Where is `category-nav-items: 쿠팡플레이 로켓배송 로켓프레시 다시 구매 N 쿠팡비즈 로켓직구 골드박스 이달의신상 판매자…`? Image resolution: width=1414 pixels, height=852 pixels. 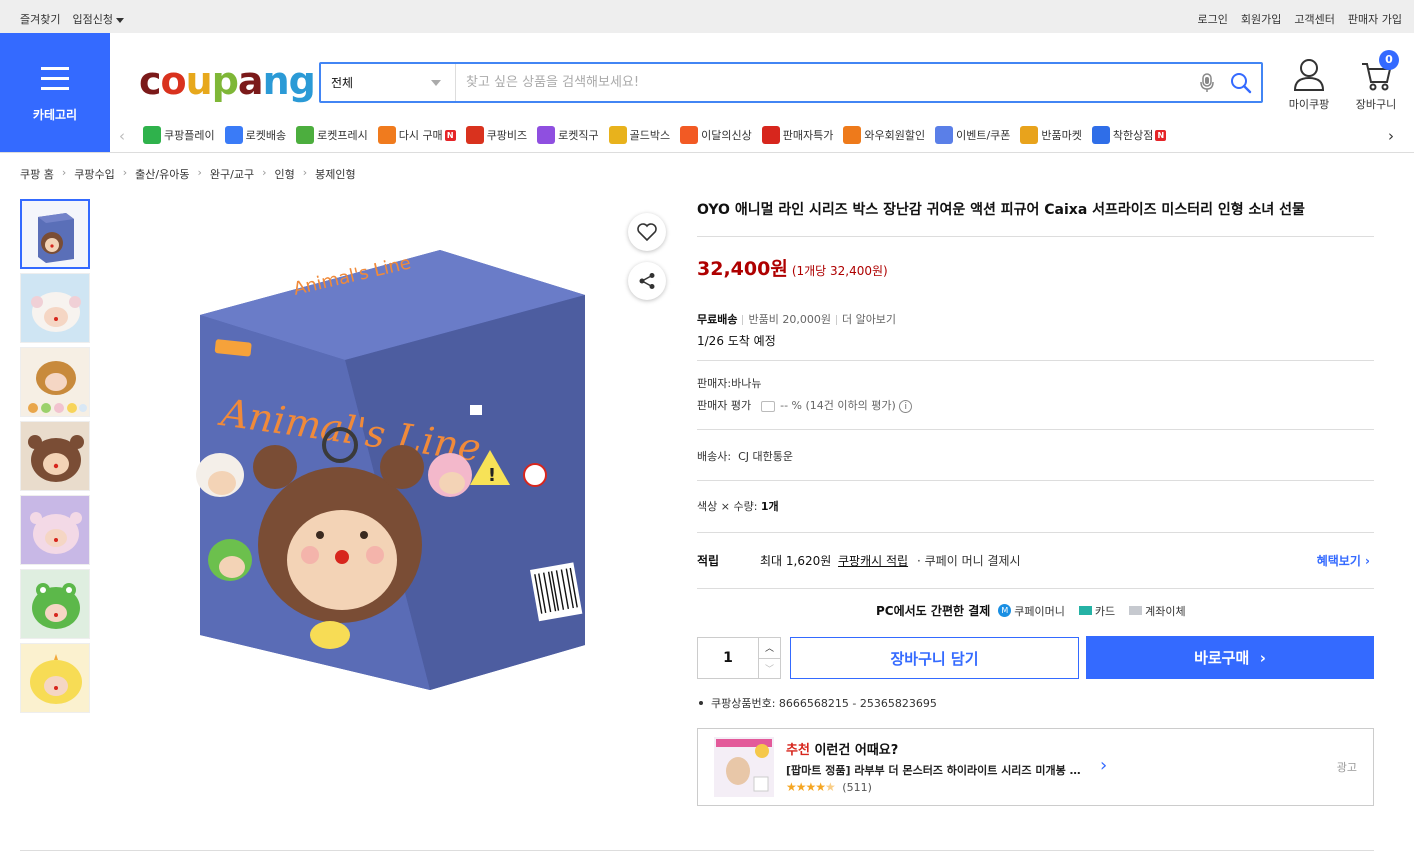 category-nav-items: 쿠팡플레이 로켓배송 로켓프레시 다시 구매 N 쿠팡비즈 로켓직구 골드박스 이달의신상 판매자… is located at coordinates (659, 135).